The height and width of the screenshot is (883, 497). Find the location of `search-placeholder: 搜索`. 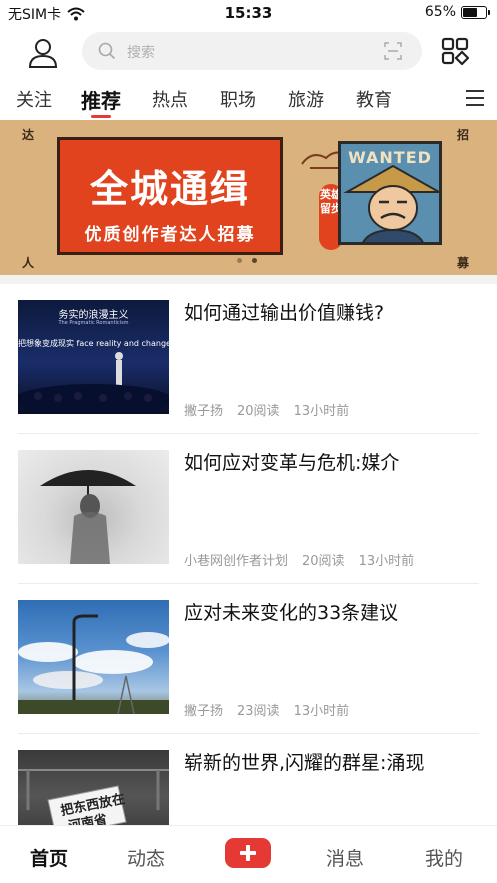

search-placeholder: 搜索 is located at coordinates (141, 53).